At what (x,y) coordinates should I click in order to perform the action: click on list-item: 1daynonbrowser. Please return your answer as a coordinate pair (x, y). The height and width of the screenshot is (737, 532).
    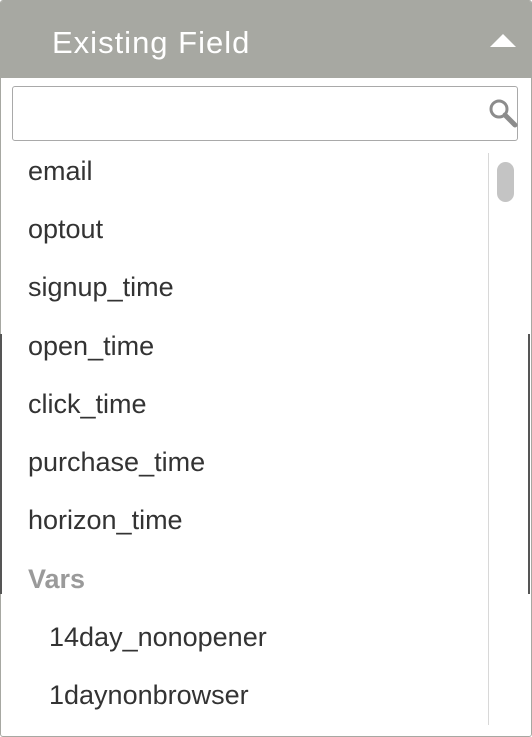
    Looking at the image, I should click on (149, 695).